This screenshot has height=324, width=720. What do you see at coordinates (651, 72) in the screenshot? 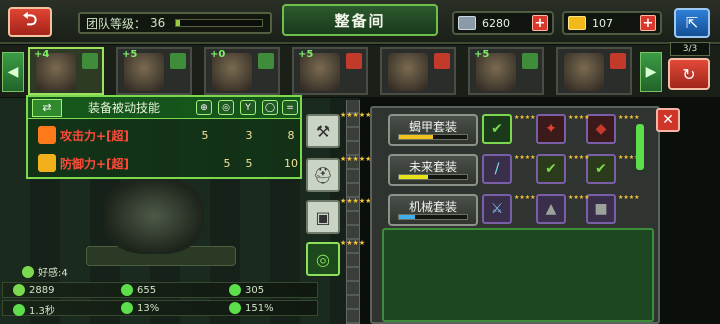
I see `roster-next-arrow: ▶` at bounding box center [651, 72].